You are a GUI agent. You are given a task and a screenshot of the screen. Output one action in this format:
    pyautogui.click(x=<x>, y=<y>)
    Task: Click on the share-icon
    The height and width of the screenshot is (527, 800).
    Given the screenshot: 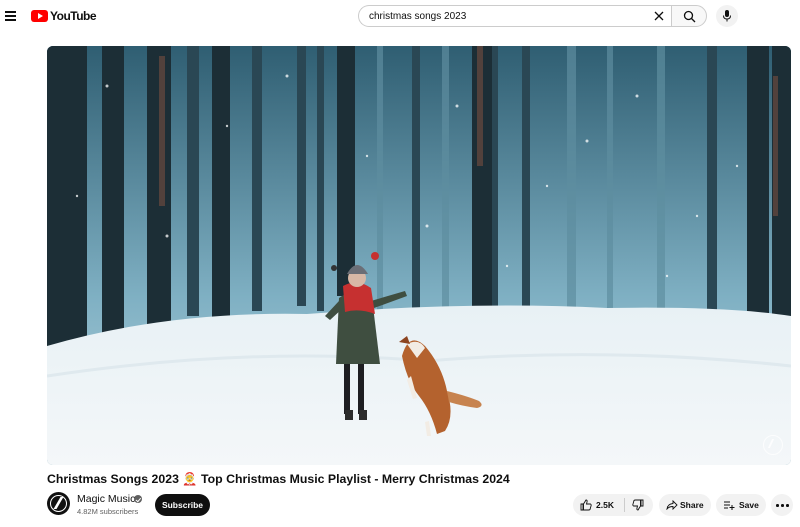 What is the action you would take?
    pyautogui.click(x=672, y=505)
    